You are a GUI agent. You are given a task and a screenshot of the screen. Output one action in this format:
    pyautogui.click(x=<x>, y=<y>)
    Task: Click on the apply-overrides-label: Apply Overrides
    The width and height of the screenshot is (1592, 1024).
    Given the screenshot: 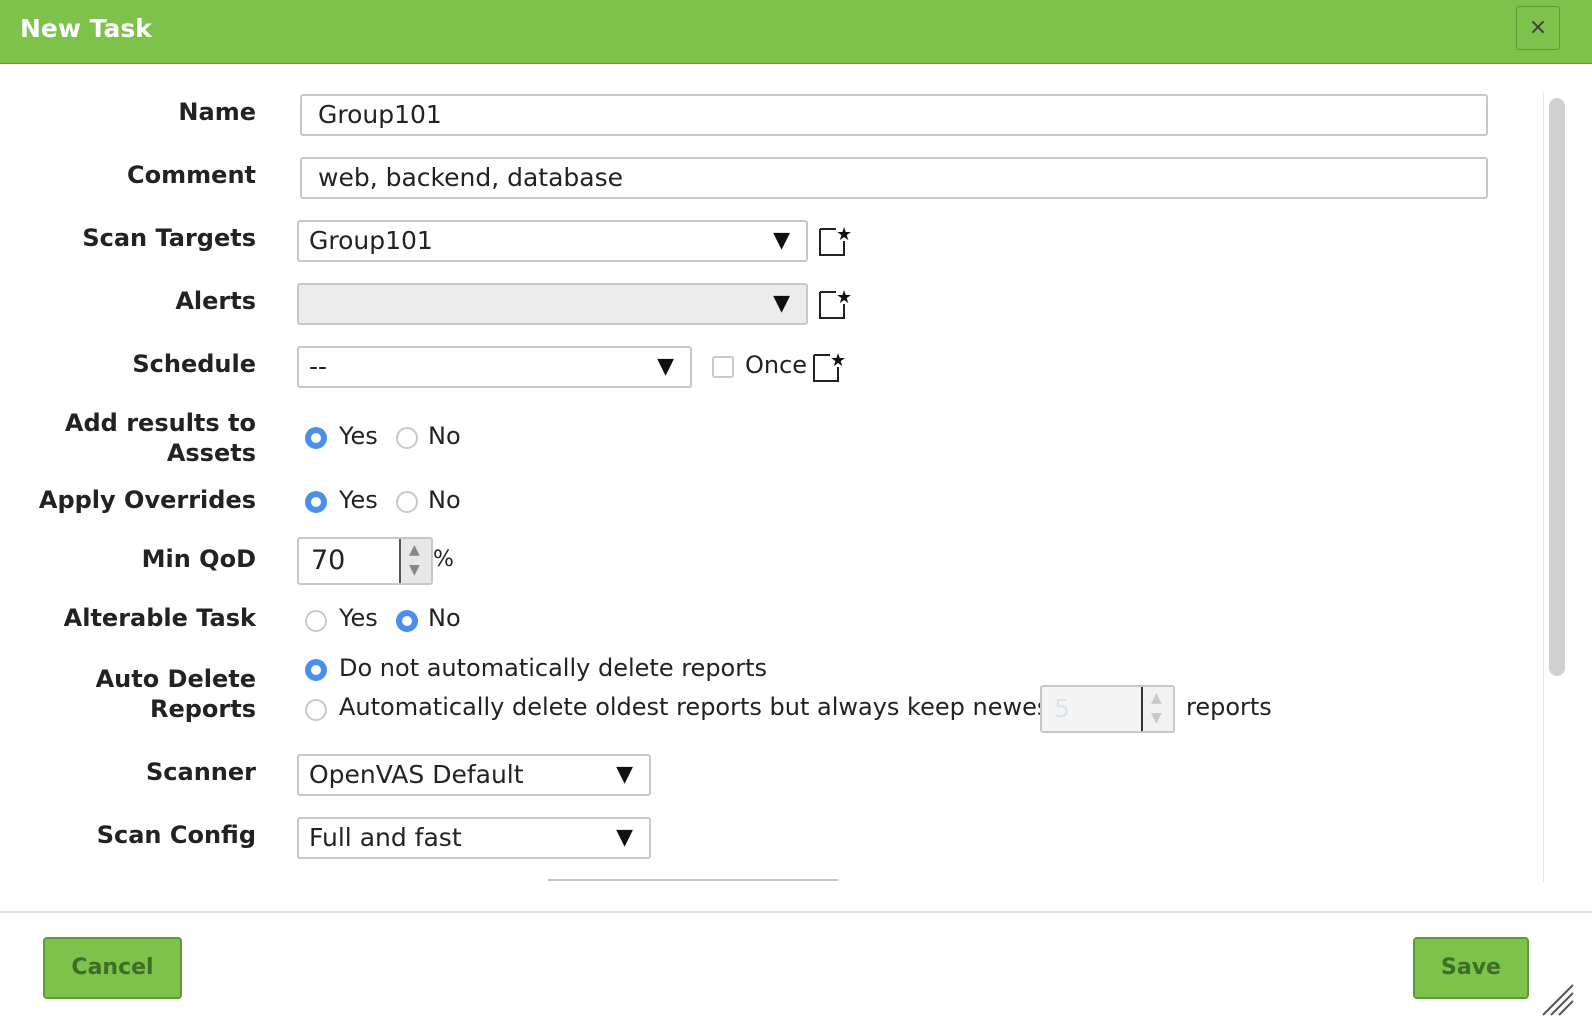 What is the action you would take?
    pyautogui.click(x=147, y=500)
    